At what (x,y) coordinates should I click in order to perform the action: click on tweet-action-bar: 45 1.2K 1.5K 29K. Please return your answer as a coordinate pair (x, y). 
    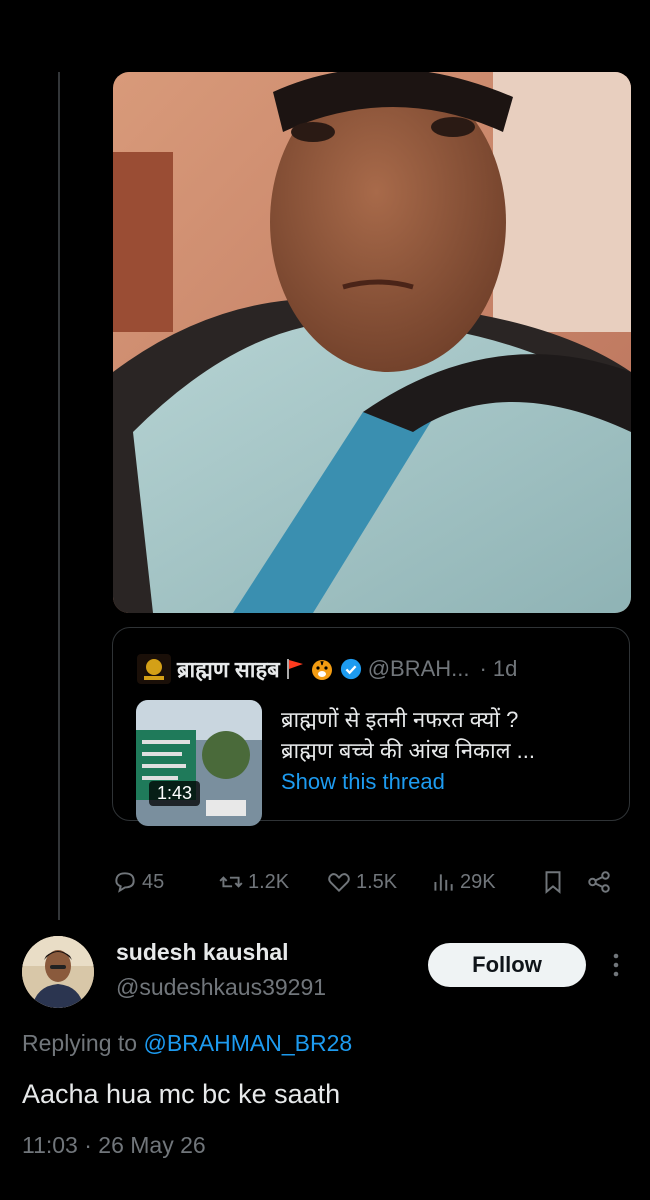
    Looking at the image, I should click on (369, 882).